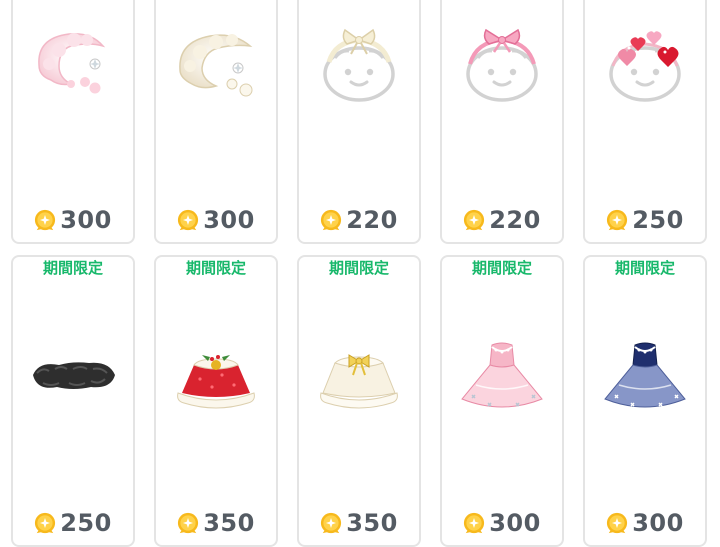 Image resolution: width=720 pixels, height=547 pixels. What do you see at coordinates (645, 69) in the screenshot?
I see `heart-headband-icon` at bounding box center [645, 69].